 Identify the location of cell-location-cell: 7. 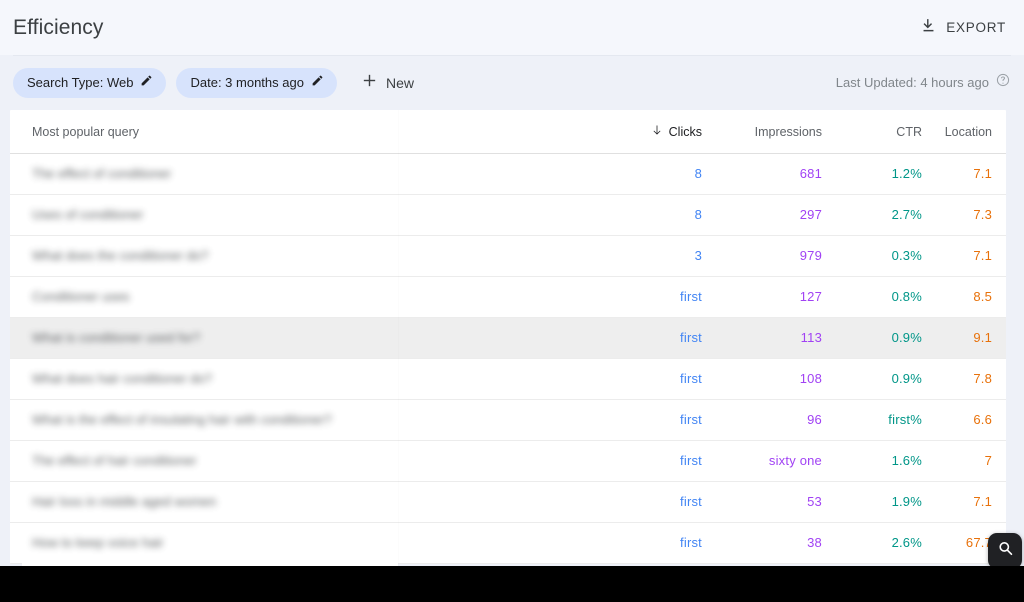
(957, 461).